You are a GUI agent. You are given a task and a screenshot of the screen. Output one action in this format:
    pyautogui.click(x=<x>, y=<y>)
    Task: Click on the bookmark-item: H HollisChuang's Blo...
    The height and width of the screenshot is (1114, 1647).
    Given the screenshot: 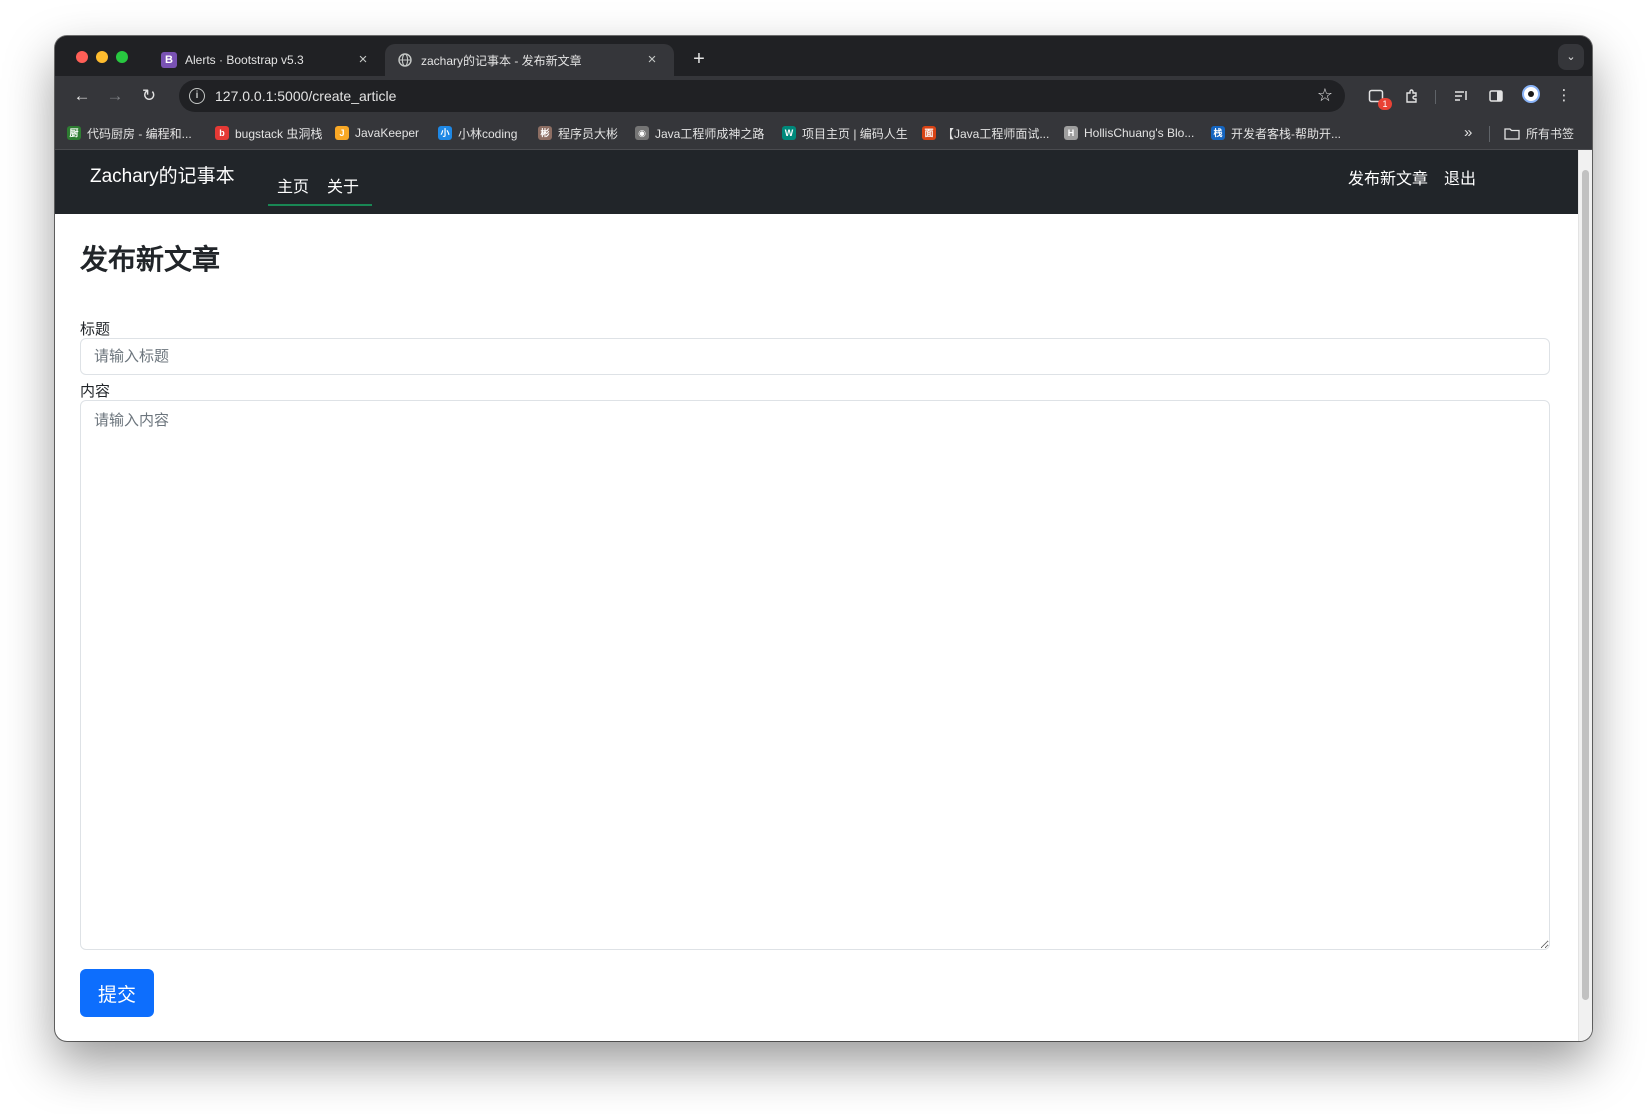 What is the action you would take?
    pyautogui.click(x=1129, y=133)
    